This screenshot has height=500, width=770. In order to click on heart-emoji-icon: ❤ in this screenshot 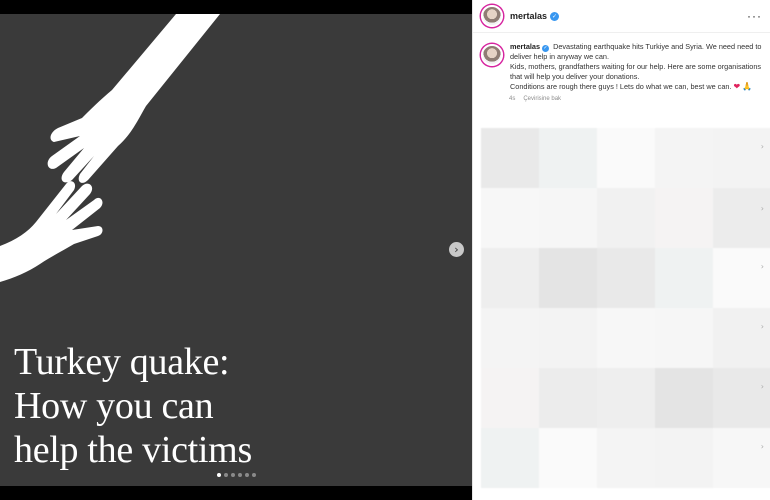, I will do `click(737, 86)`.